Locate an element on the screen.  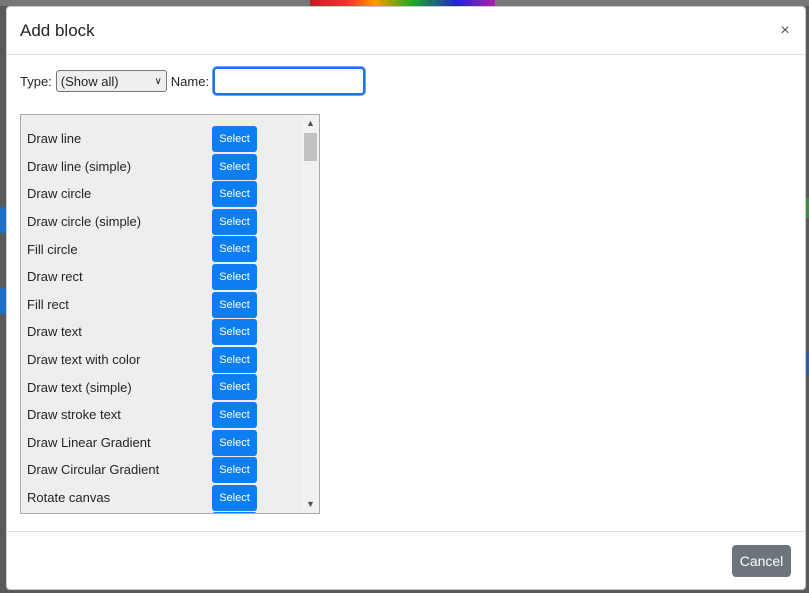
type-label: Type: is located at coordinates (36, 81).